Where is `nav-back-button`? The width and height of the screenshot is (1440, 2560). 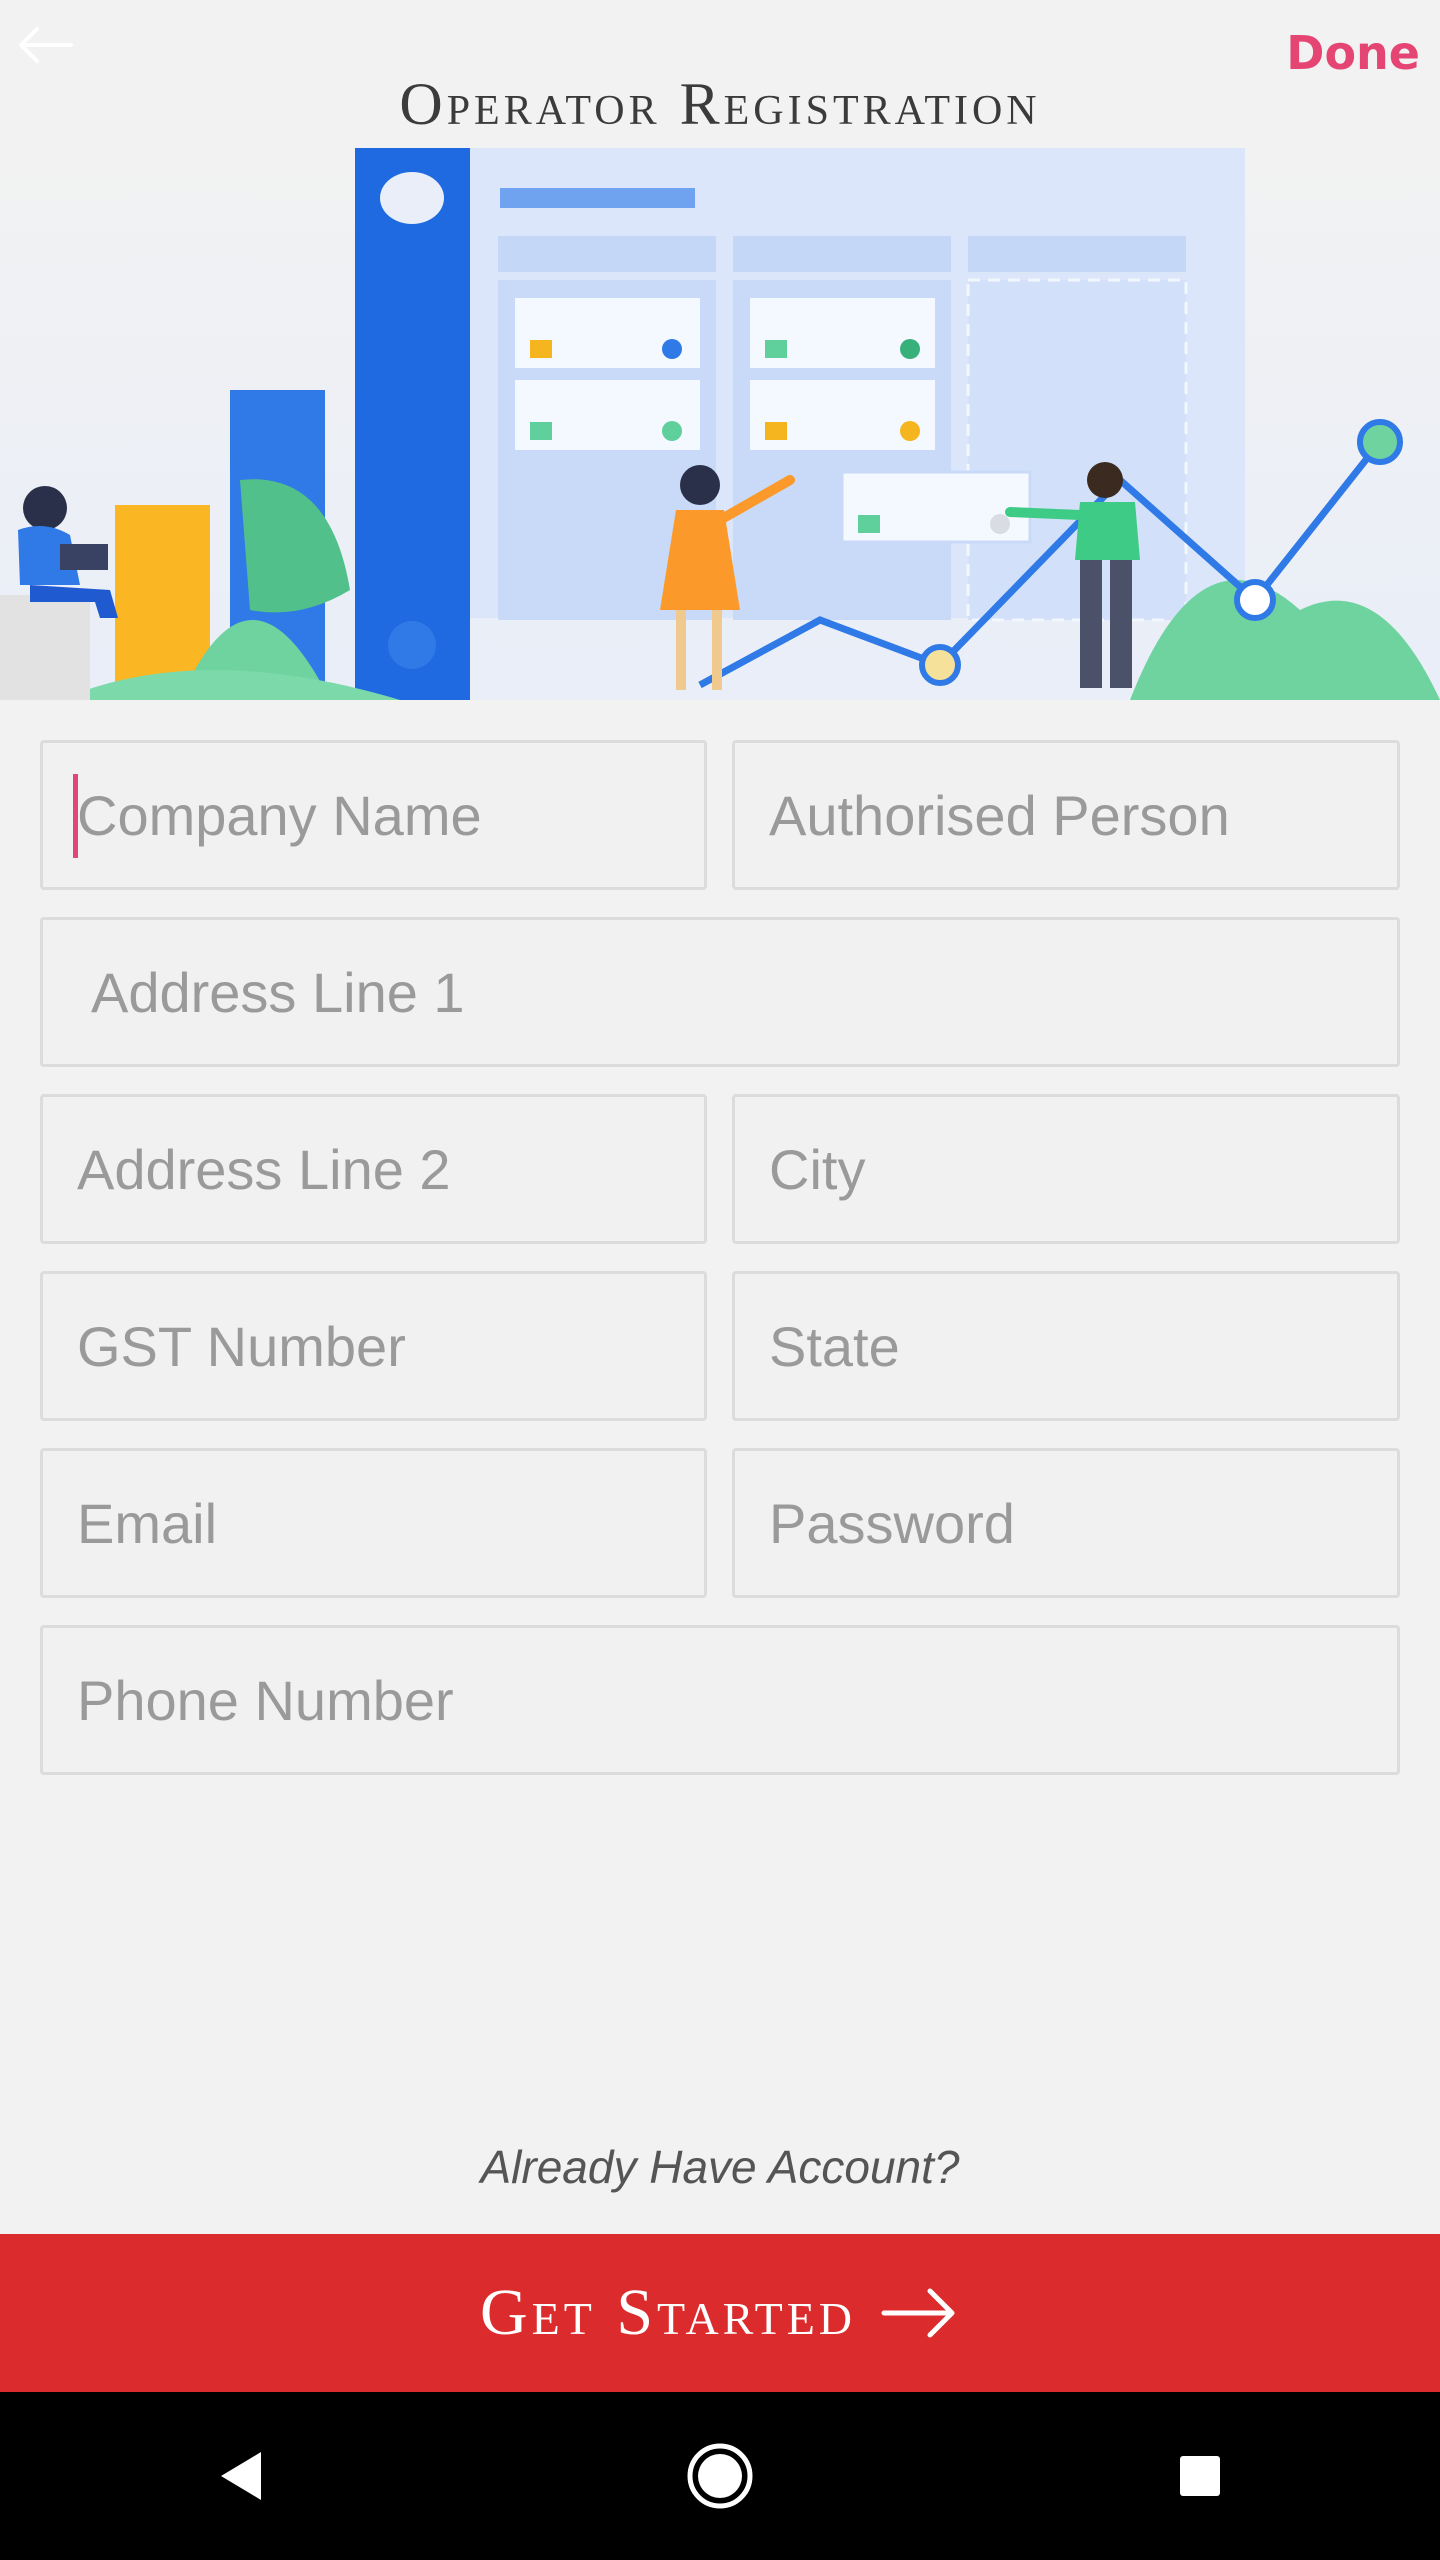 nav-back-button is located at coordinates (240, 2476).